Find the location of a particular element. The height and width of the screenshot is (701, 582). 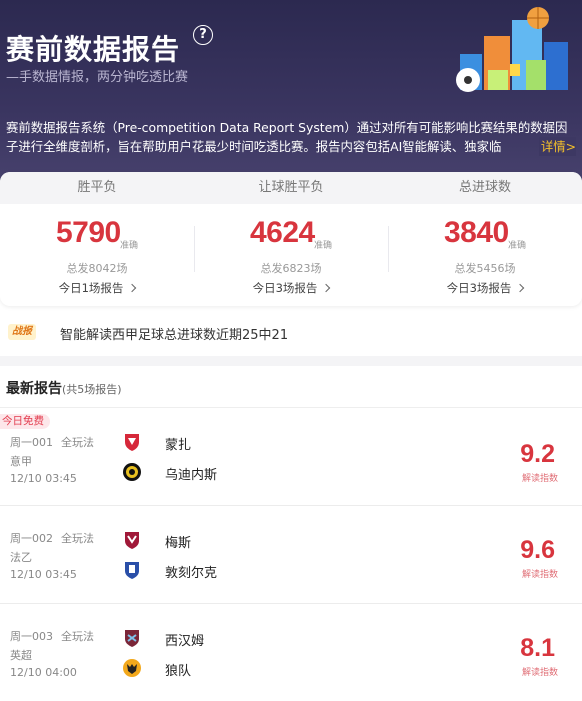

away-team: 敦刻尔克 is located at coordinates (191, 573).